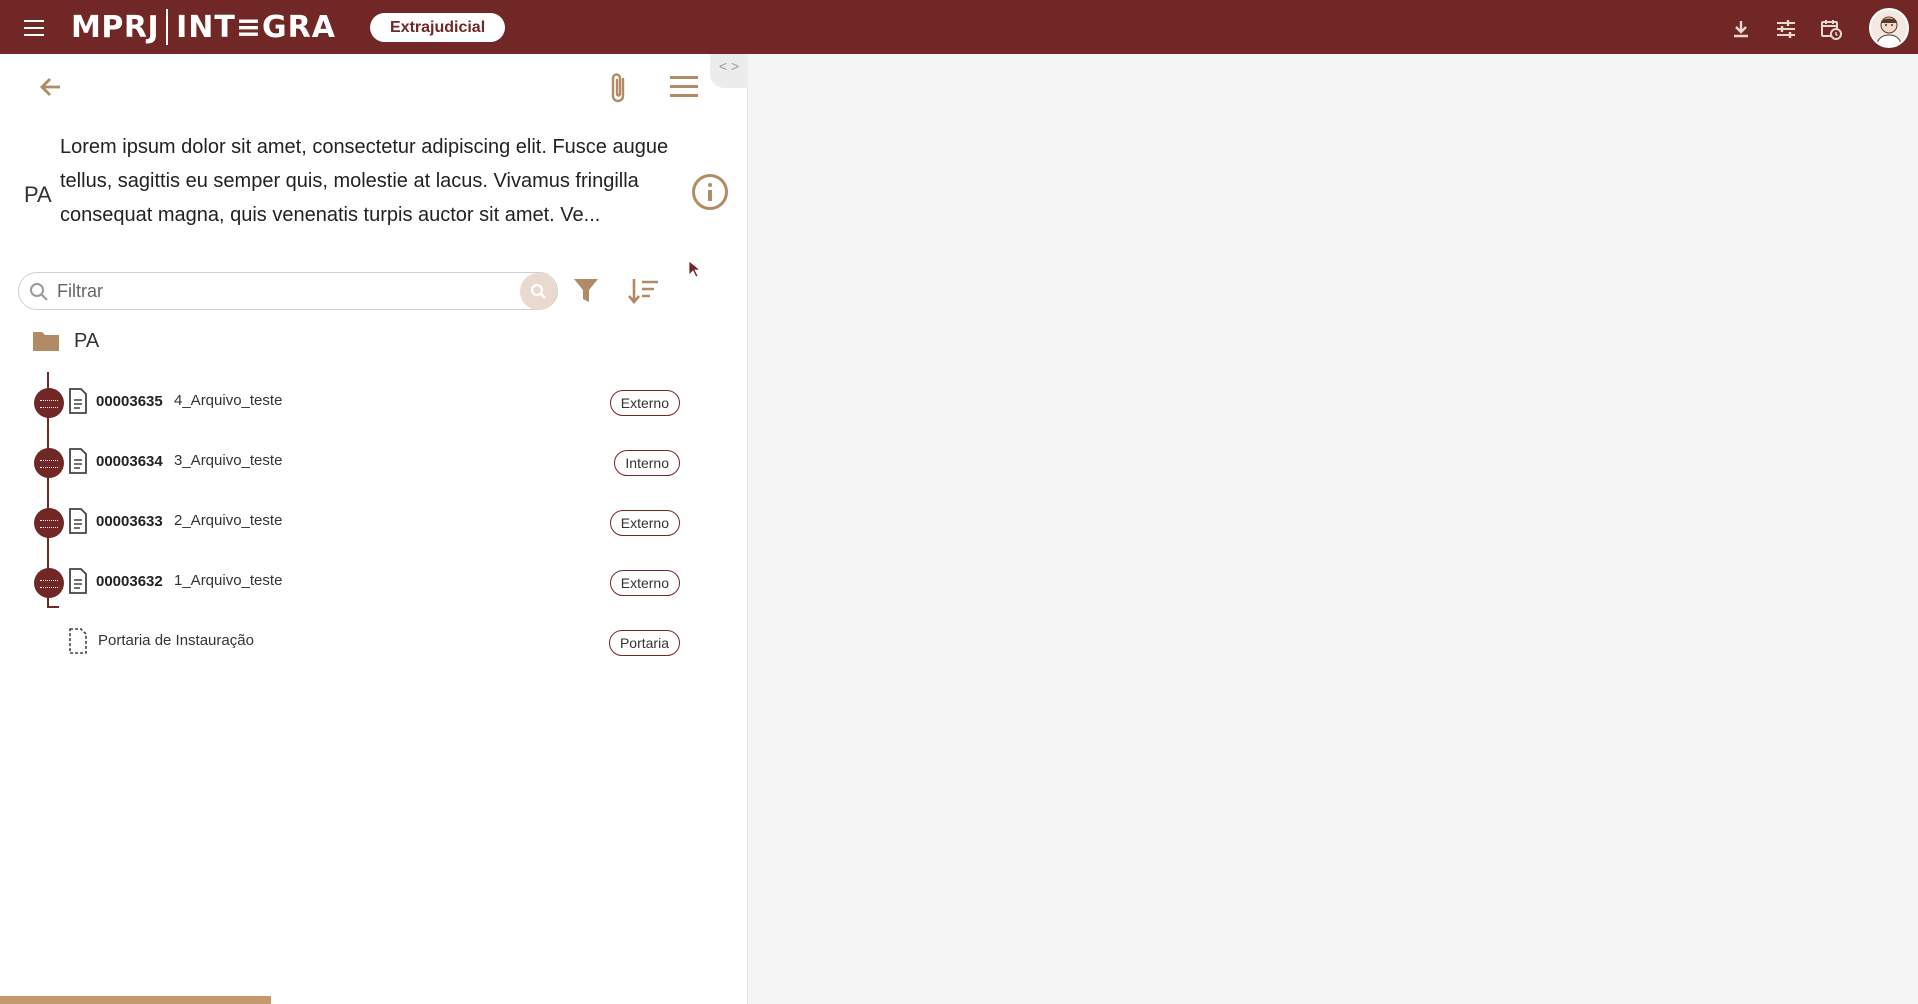 This screenshot has width=1918, height=1004. What do you see at coordinates (438, 27) in the screenshot?
I see `module-badge: Extrajudicial` at bounding box center [438, 27].